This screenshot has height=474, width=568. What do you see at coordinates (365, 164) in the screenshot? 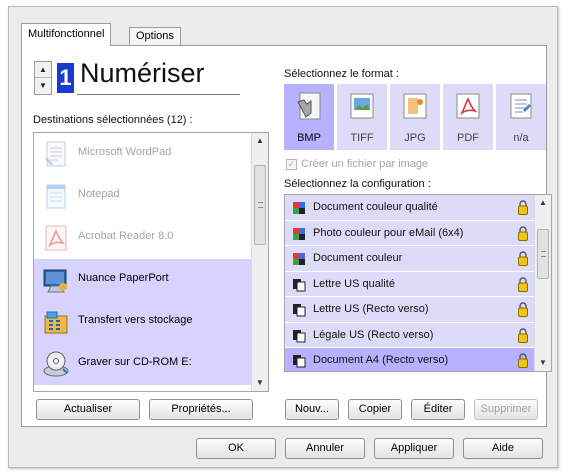
I see `checkbox-label: Créer un fichier par image` at bounding box center [365, 164].